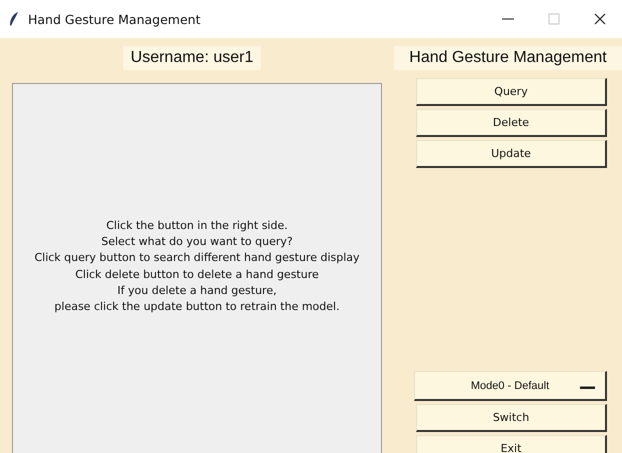  I want to click on action-button: Delete, so click(511, 123).